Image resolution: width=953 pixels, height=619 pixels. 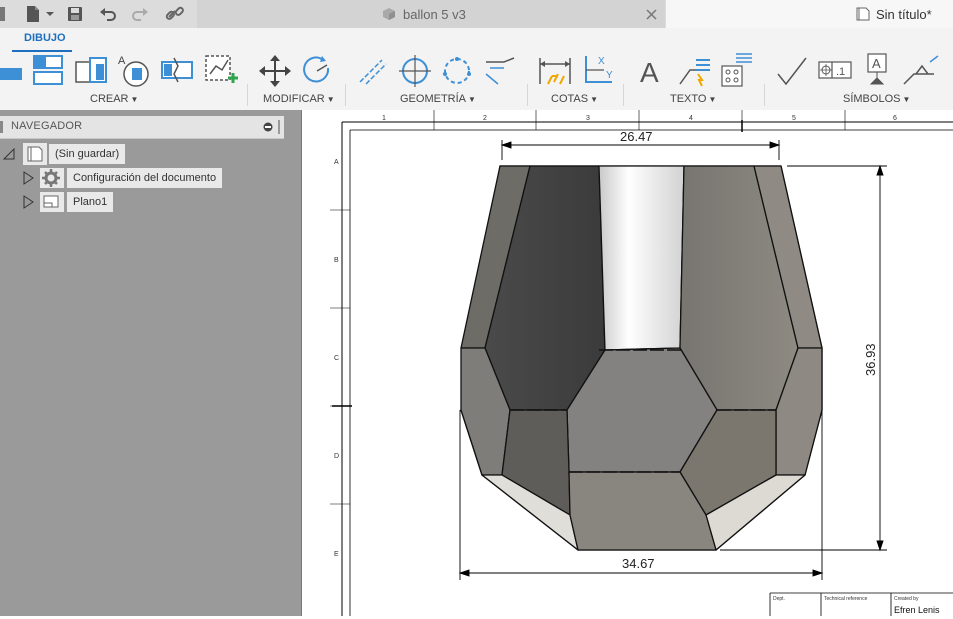 What do you see at coordinates (895, 118) in the screenshot?
I see `column-label: 6` at bounding box center [895, 118].